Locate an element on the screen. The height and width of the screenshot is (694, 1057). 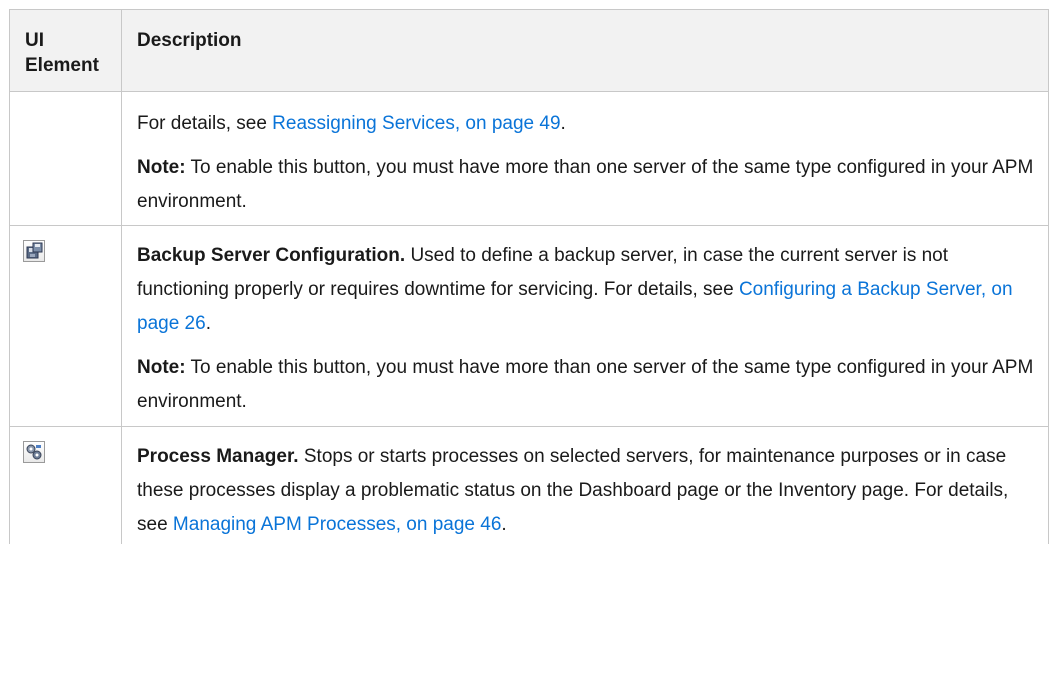
details-text: For details, see is located at coordinates (205, 123).